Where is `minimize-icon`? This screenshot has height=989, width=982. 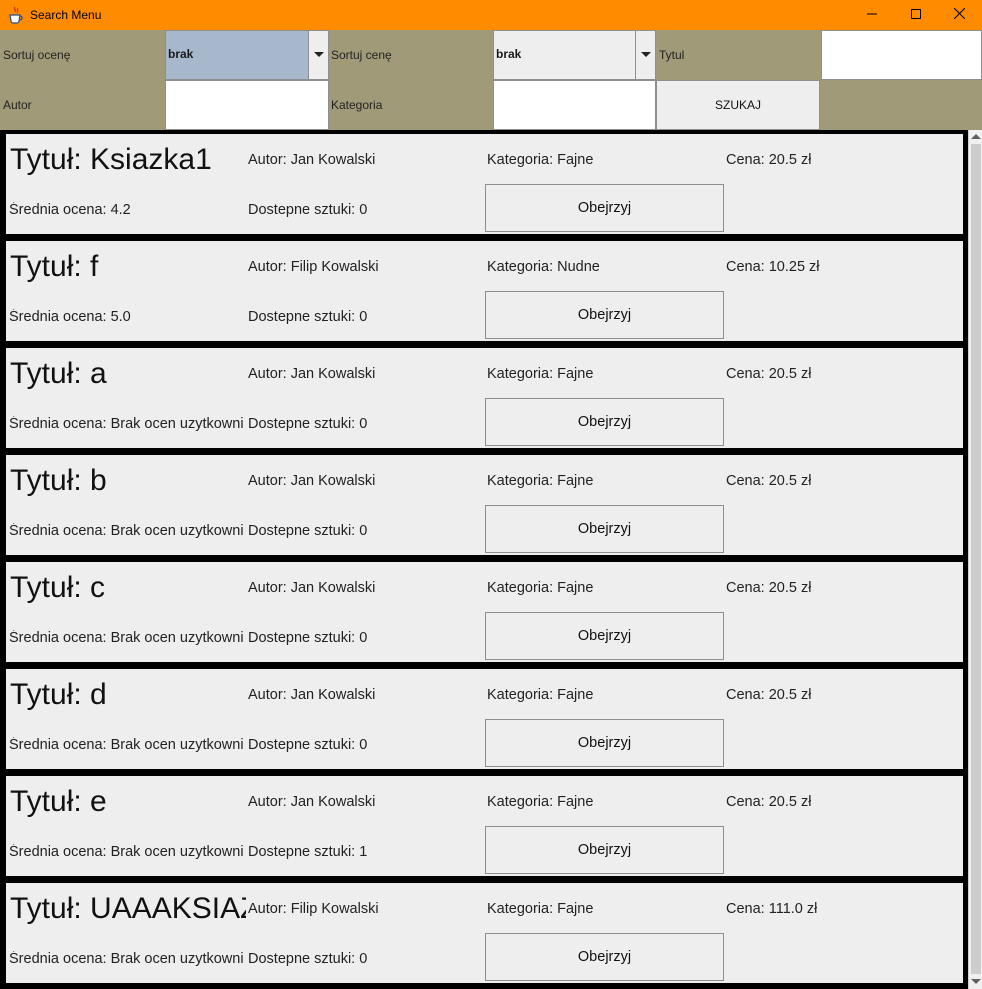 minimize-icon is located at coordinates (872, 15).